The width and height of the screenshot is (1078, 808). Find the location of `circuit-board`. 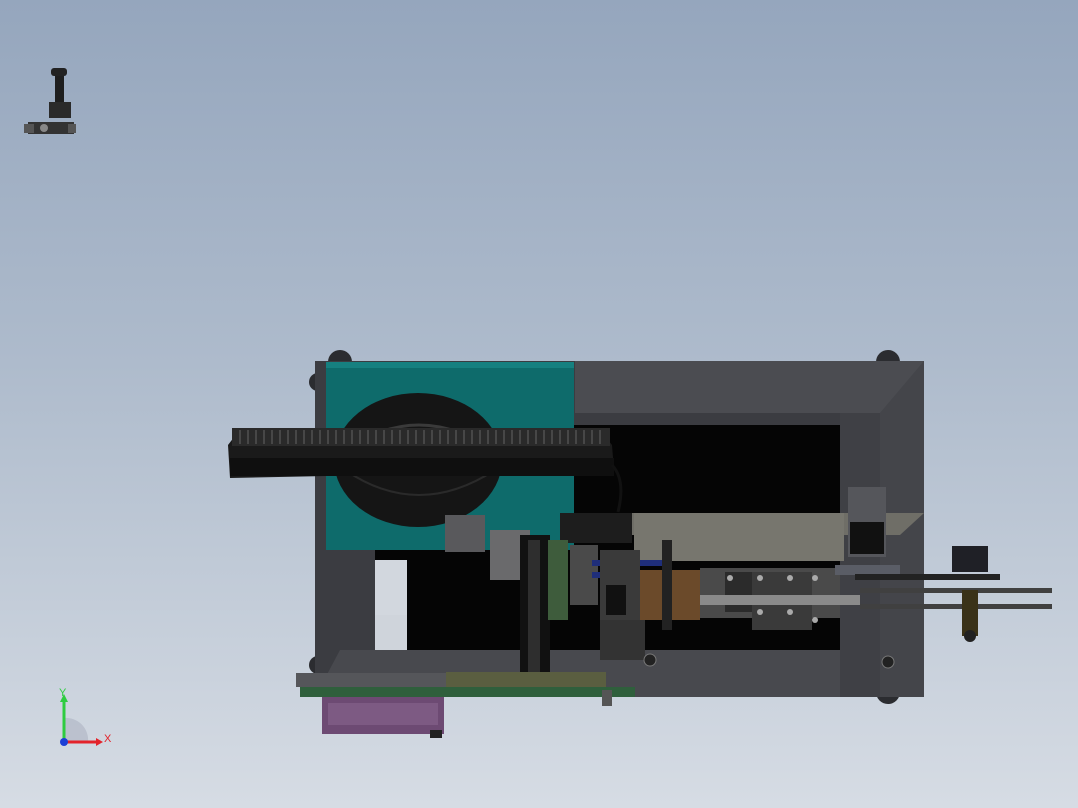

circuit-board is located at coordinates (467, 692).